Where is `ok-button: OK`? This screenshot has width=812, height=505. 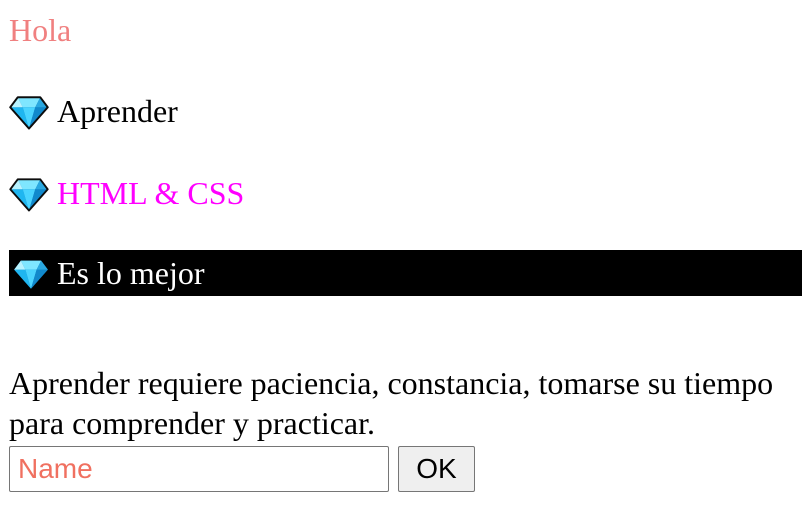
ok-button: OK is located at coordinates (436, 469).